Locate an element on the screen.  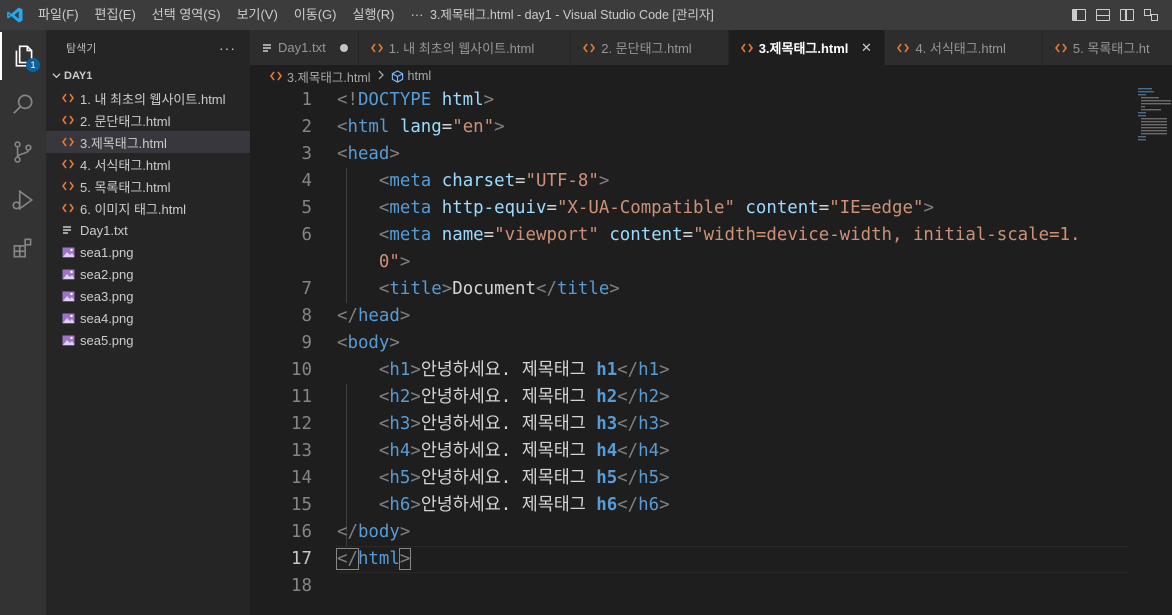
unsaved-dot-icon is located at coordinates (343, 47).